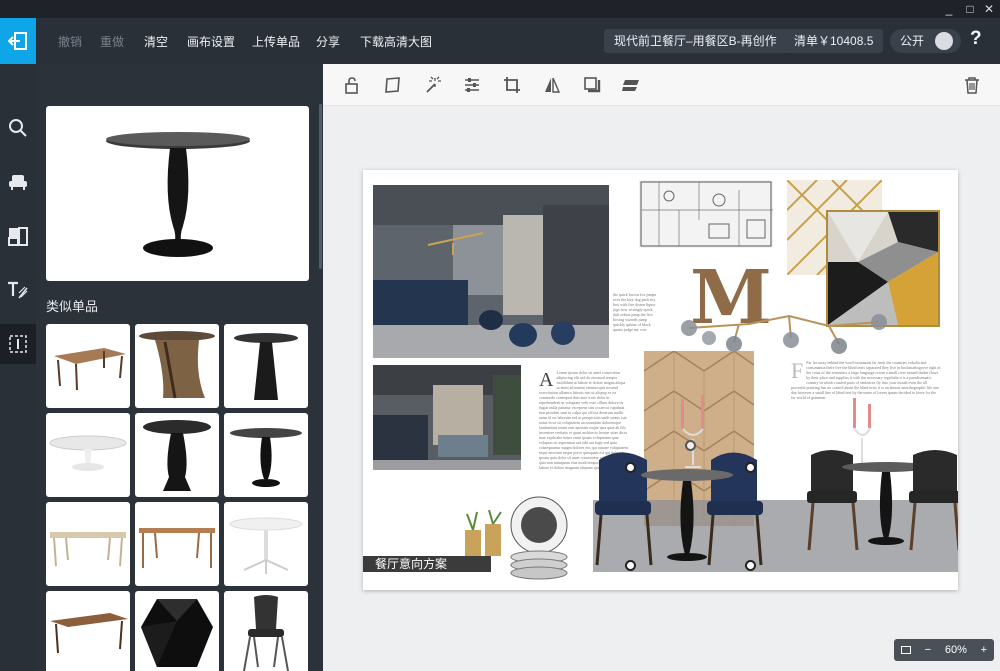 The image size is (1000, 671). I want to click on magic-wand-tool, so click(432, 85).